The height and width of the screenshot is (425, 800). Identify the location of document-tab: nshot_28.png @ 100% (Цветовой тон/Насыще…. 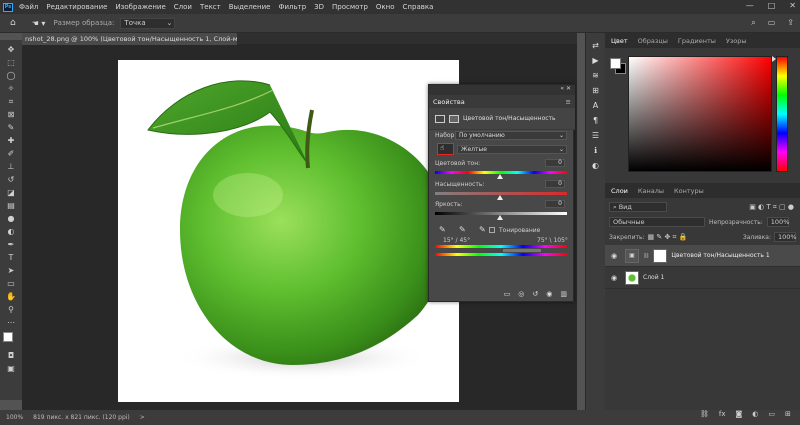
(129, 39).